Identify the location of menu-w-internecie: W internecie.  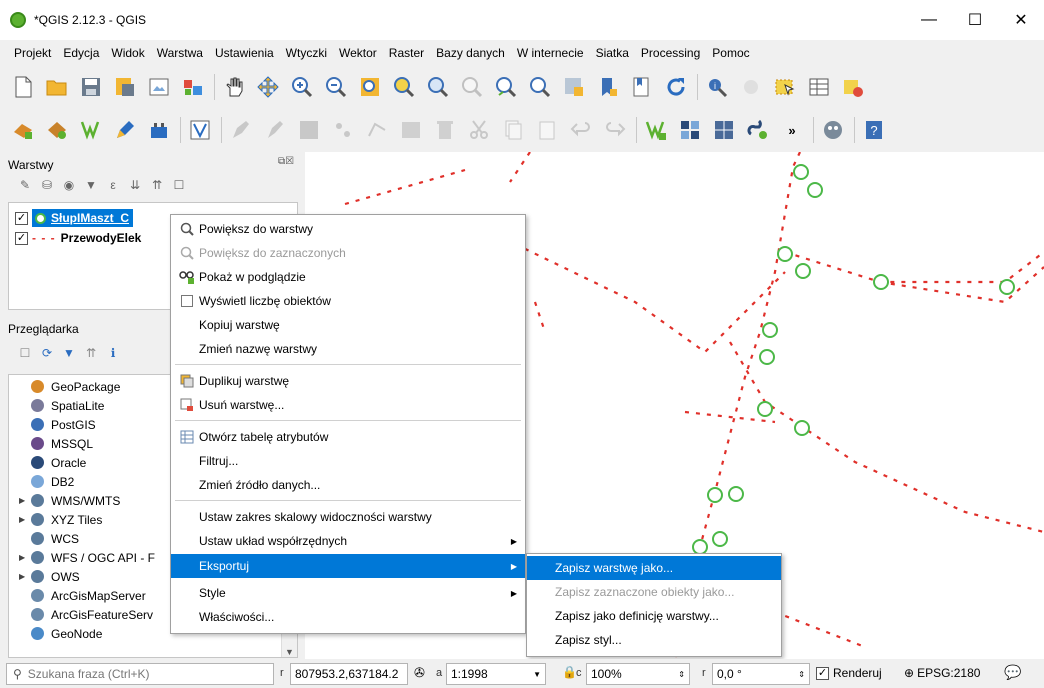
(550, 53).